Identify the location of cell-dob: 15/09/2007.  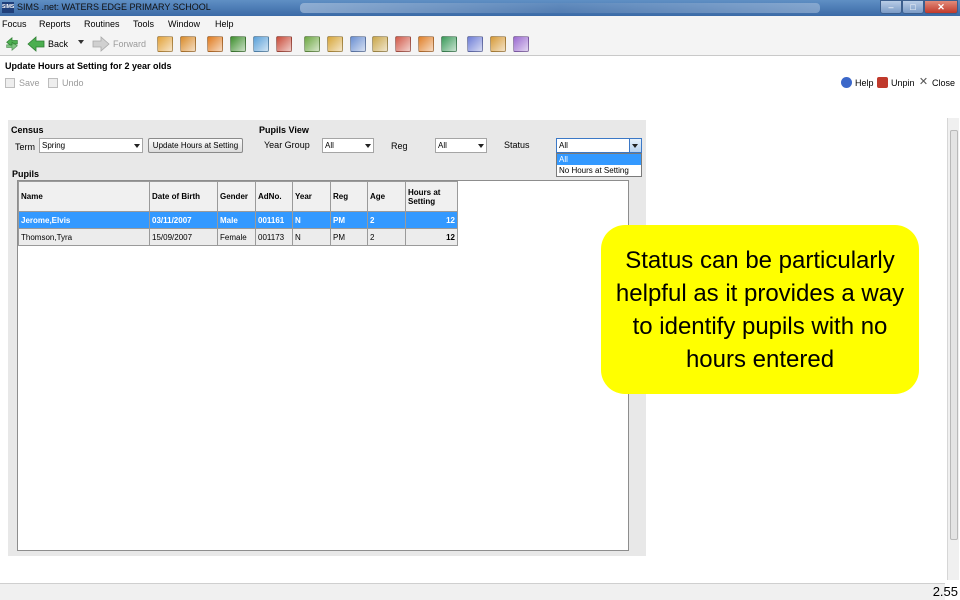
(183, 237).